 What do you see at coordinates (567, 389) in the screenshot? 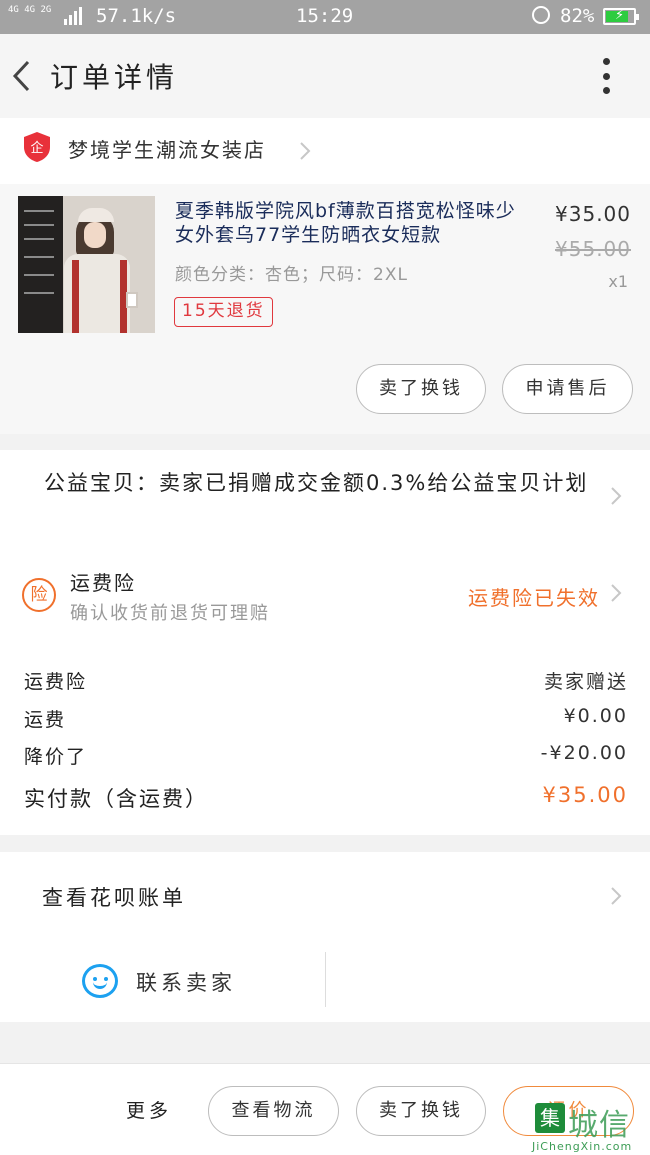
I see `after-sales-button: 申请售后` at bounding box center [567, 389].